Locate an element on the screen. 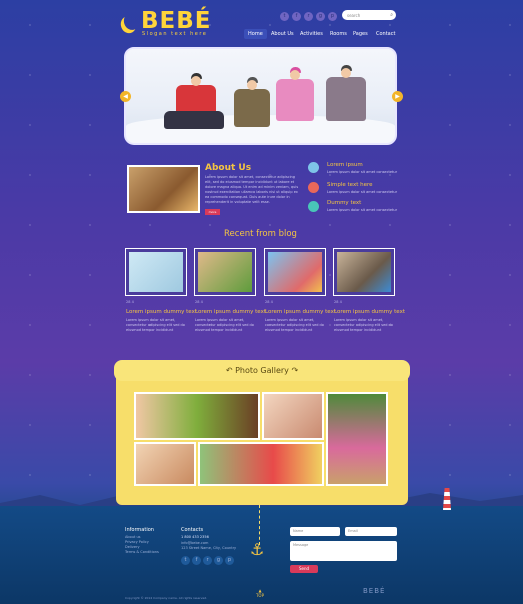 The image size is (523, 604). moon-logo-icon is located at coordinates (132, 21).